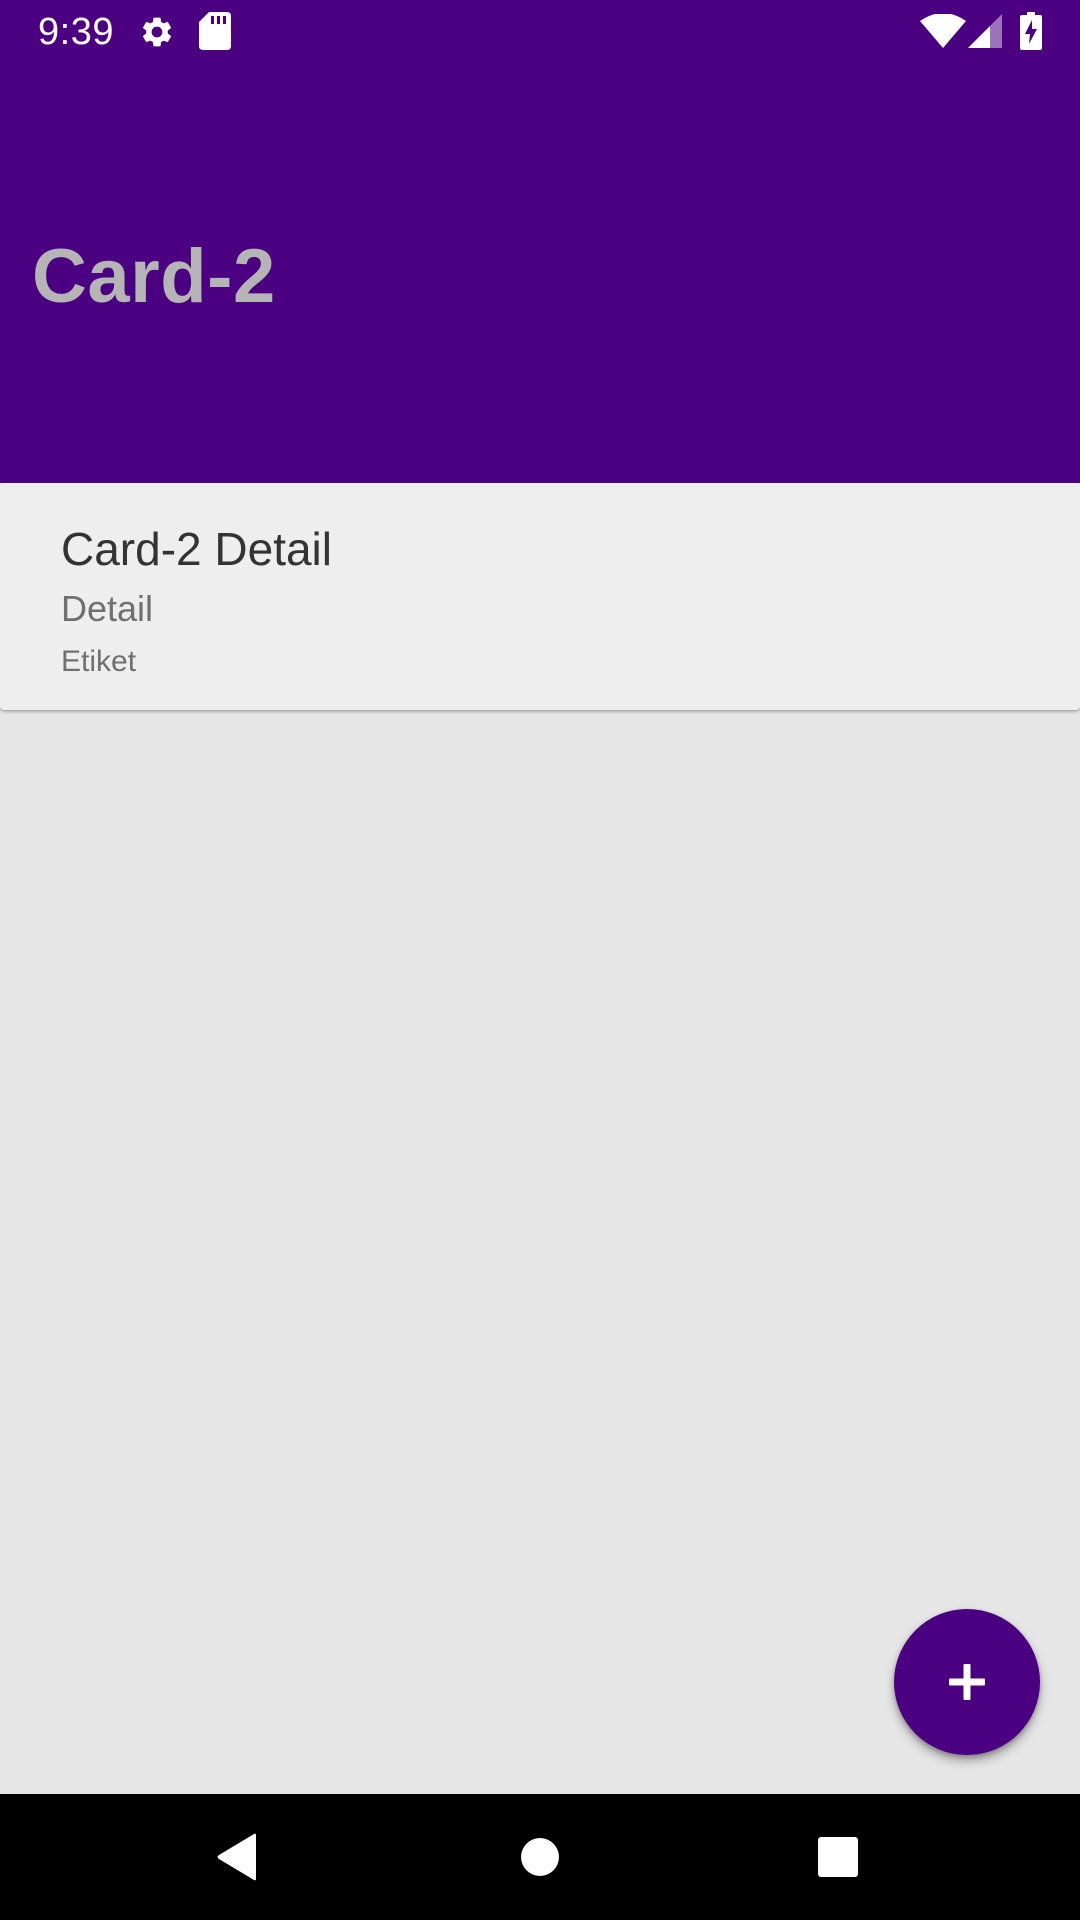 Image resolution: width=1080 pixels, height=1920 pixels. I want to click on recents-icon, so click(838, 1857).